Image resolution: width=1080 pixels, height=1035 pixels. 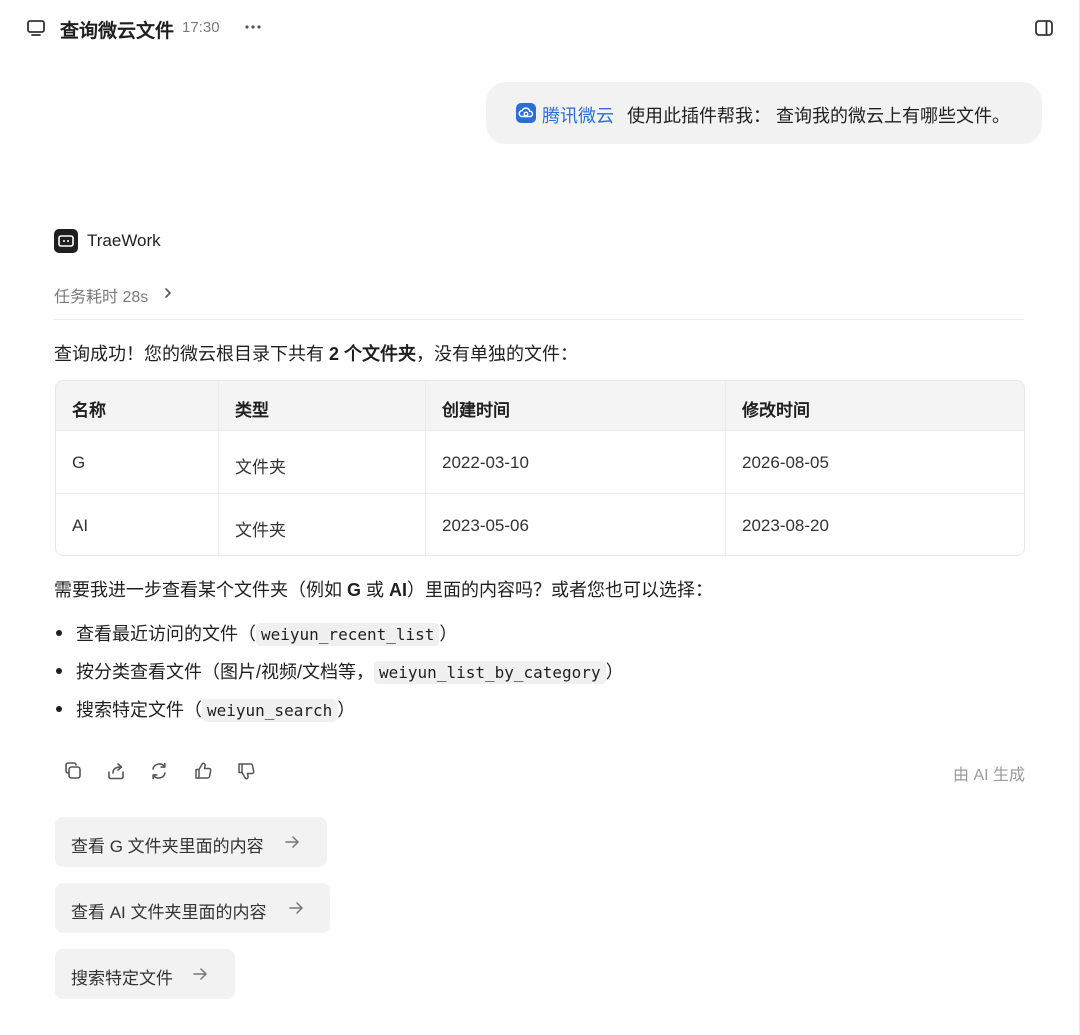 I want to click on suggestion-label: 查看 AI 文件夹里面的内容, so click(x=169, y=912).